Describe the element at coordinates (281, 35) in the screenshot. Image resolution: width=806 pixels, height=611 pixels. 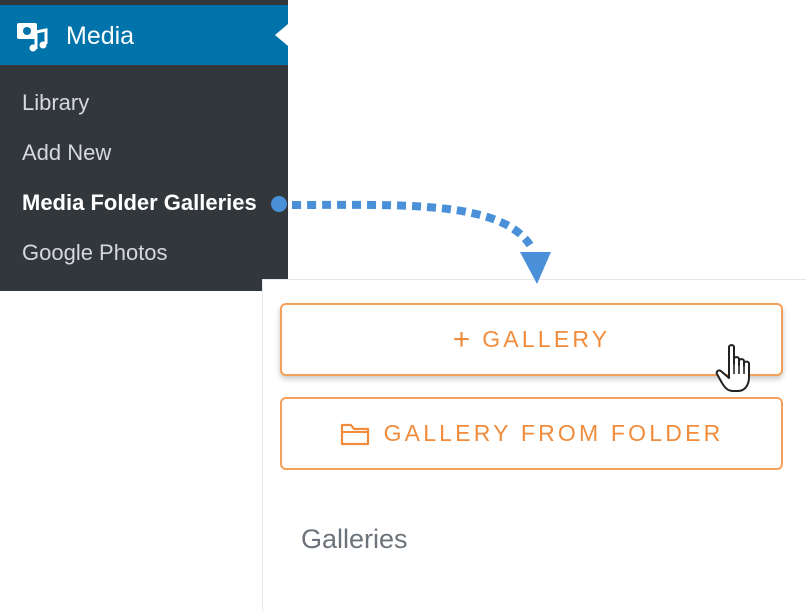
I see `current-menu-arrow` at that location.